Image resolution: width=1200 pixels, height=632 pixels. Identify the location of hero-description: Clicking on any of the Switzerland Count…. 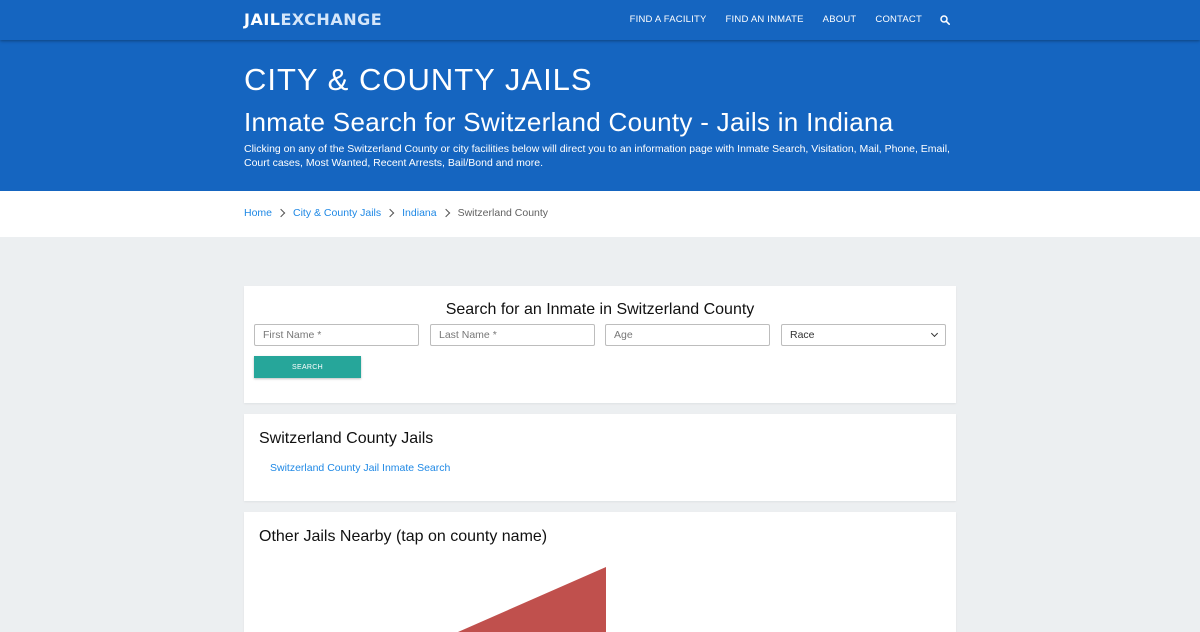
(597, 156).